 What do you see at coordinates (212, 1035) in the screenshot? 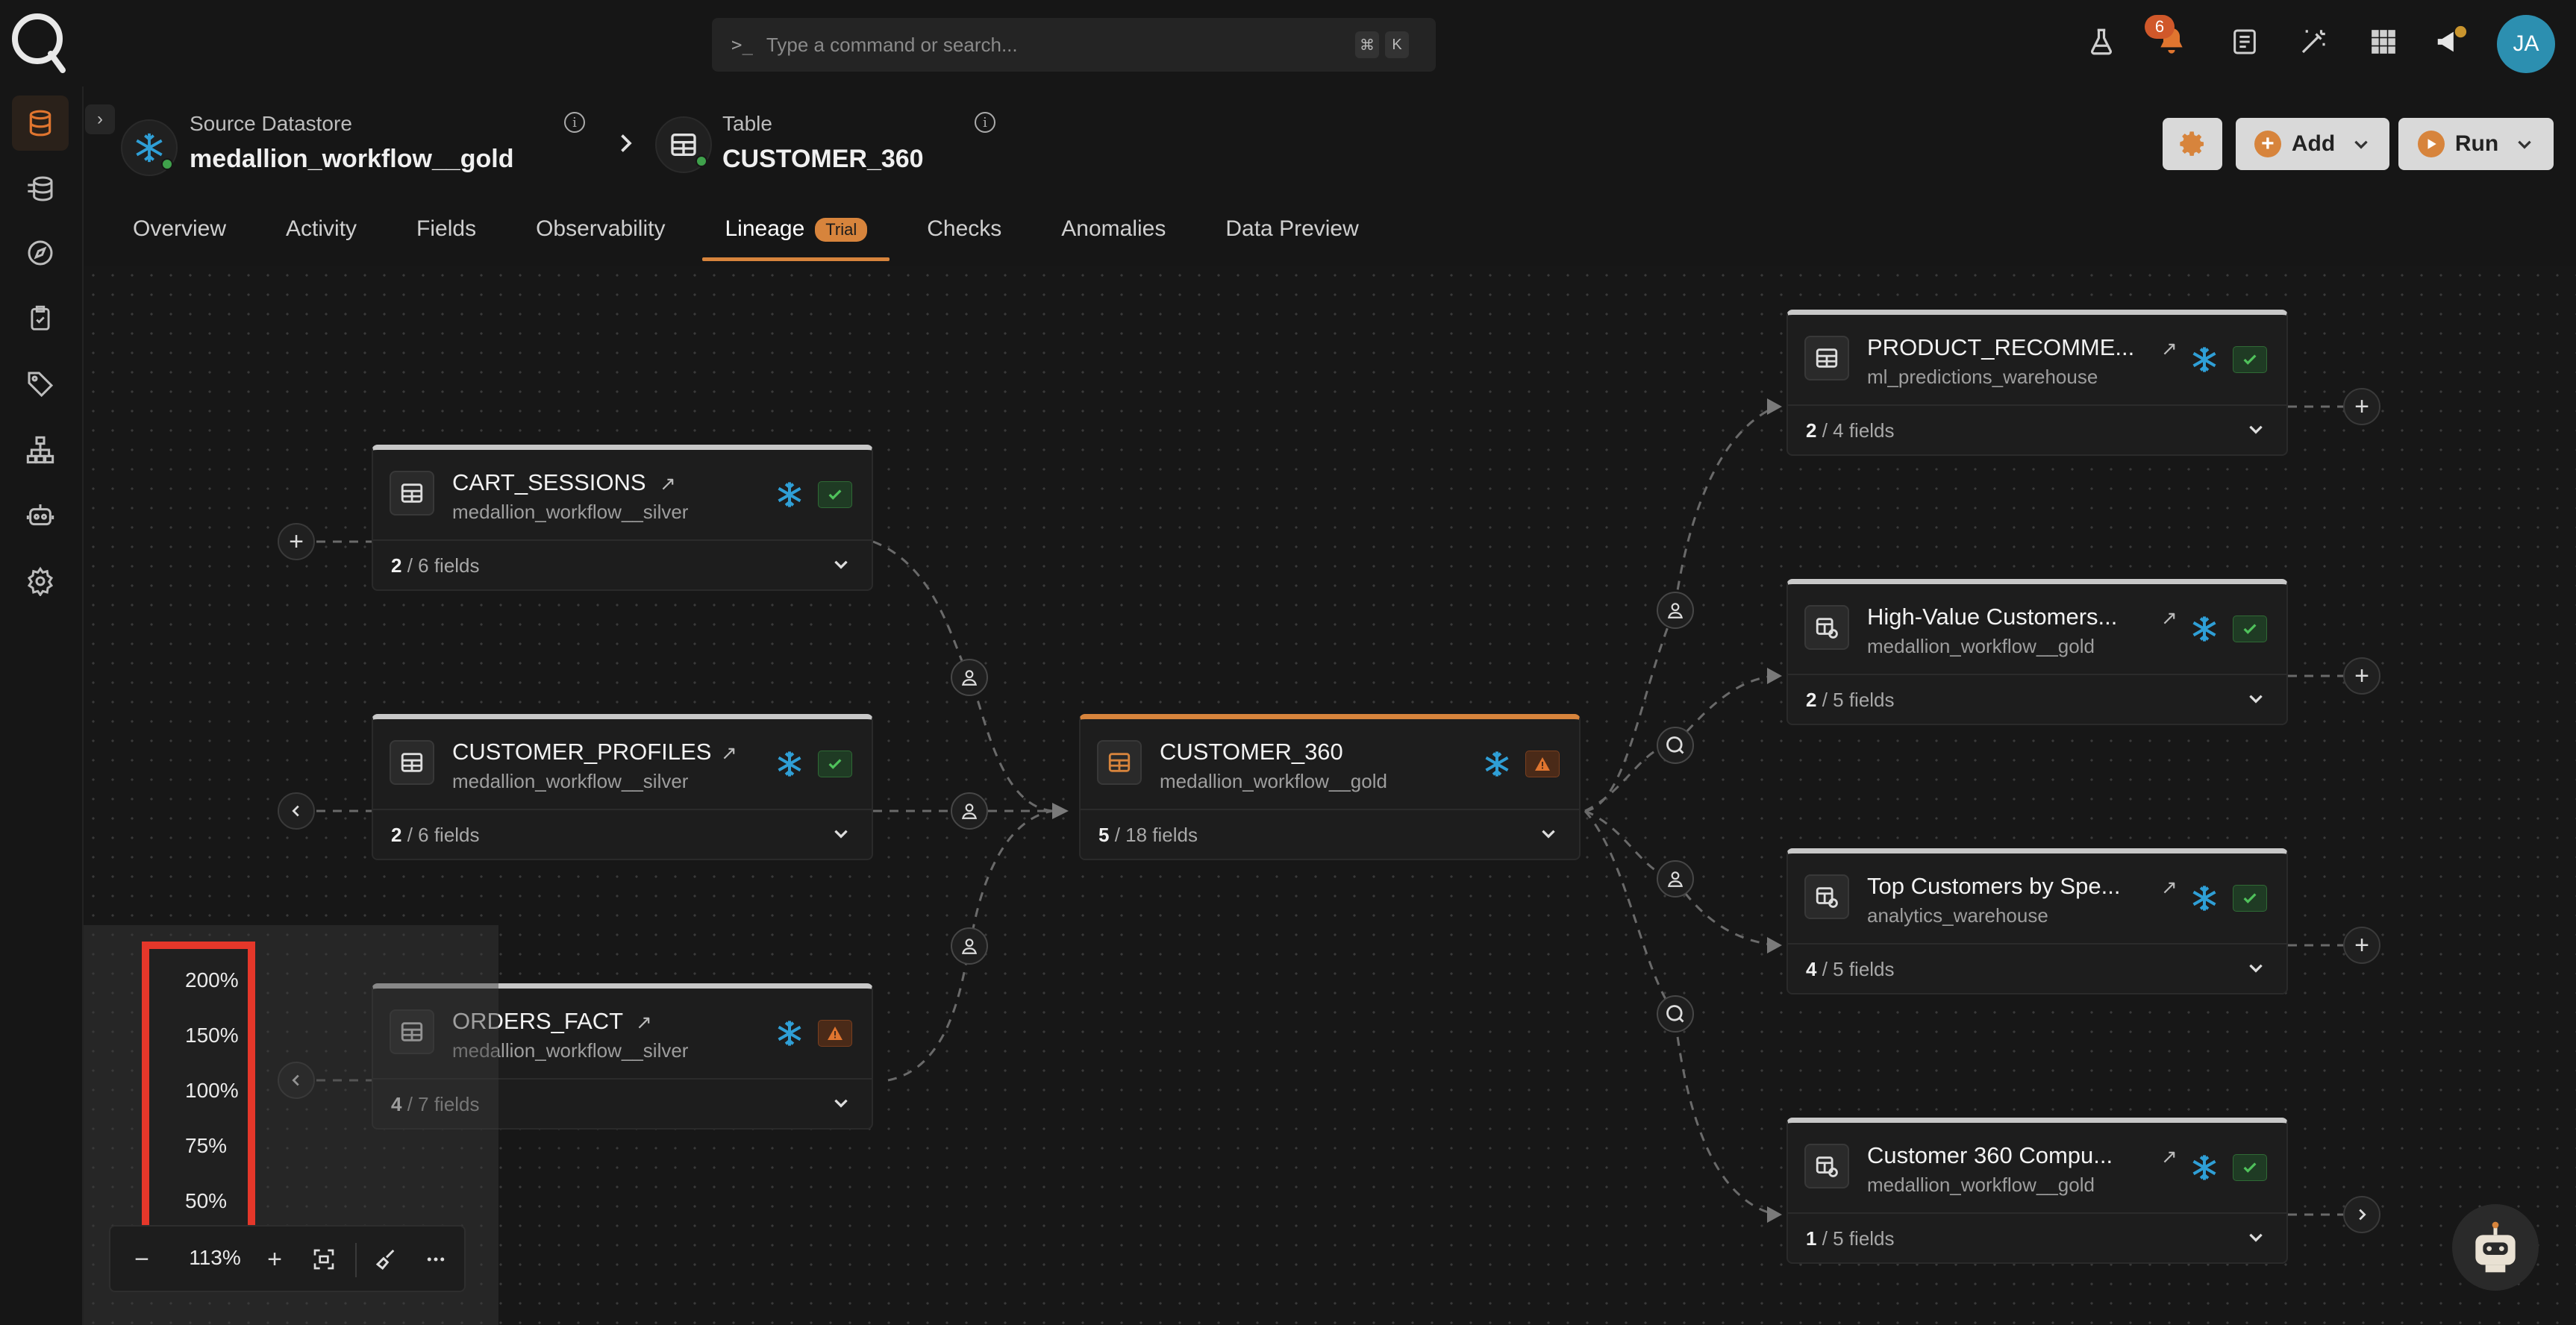
I see `zoom-option-150: 150%` at bounding box center [212, 1035].